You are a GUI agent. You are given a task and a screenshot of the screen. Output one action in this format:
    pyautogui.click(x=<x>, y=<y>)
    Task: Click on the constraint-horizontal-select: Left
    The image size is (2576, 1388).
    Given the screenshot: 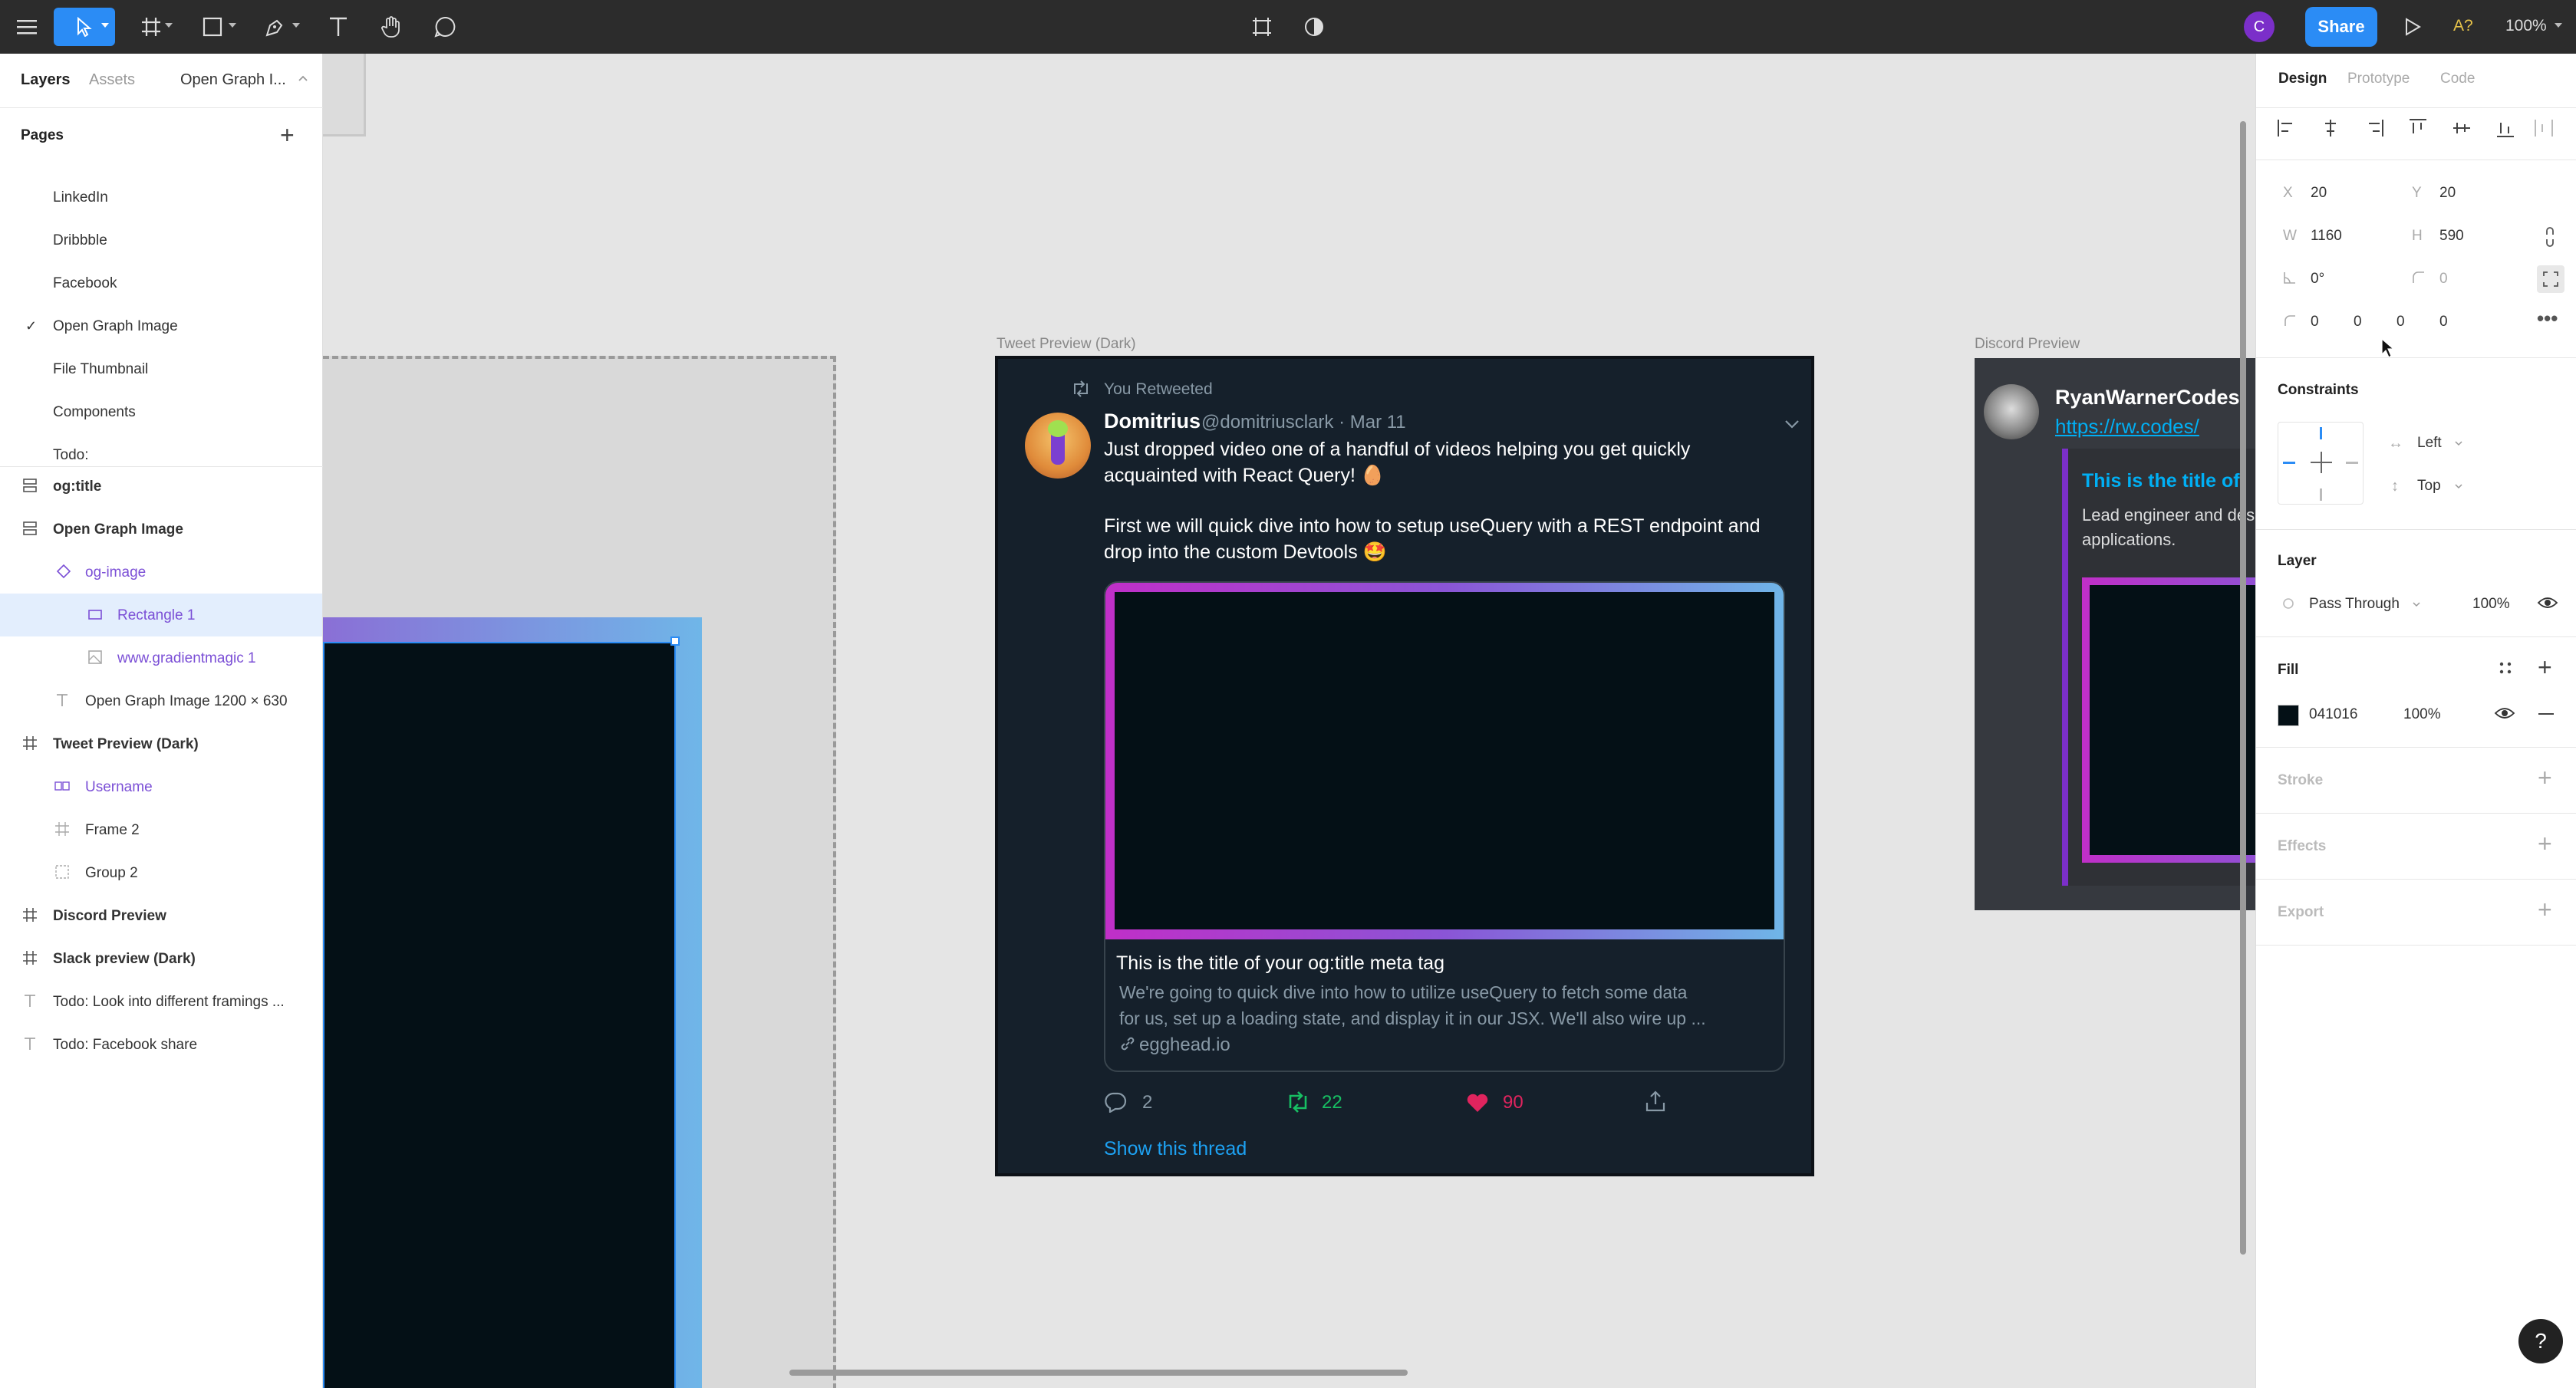 What is the action you would take?
    pyautogui.click(x=2429, y=443)
    